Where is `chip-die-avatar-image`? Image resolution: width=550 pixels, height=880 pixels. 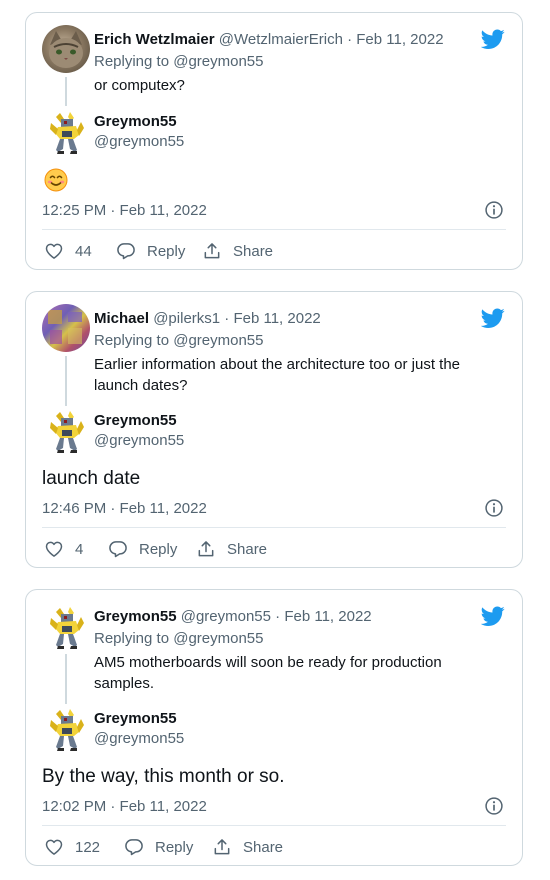 chip-die-avatar-image is located at coordinates (65, 327).